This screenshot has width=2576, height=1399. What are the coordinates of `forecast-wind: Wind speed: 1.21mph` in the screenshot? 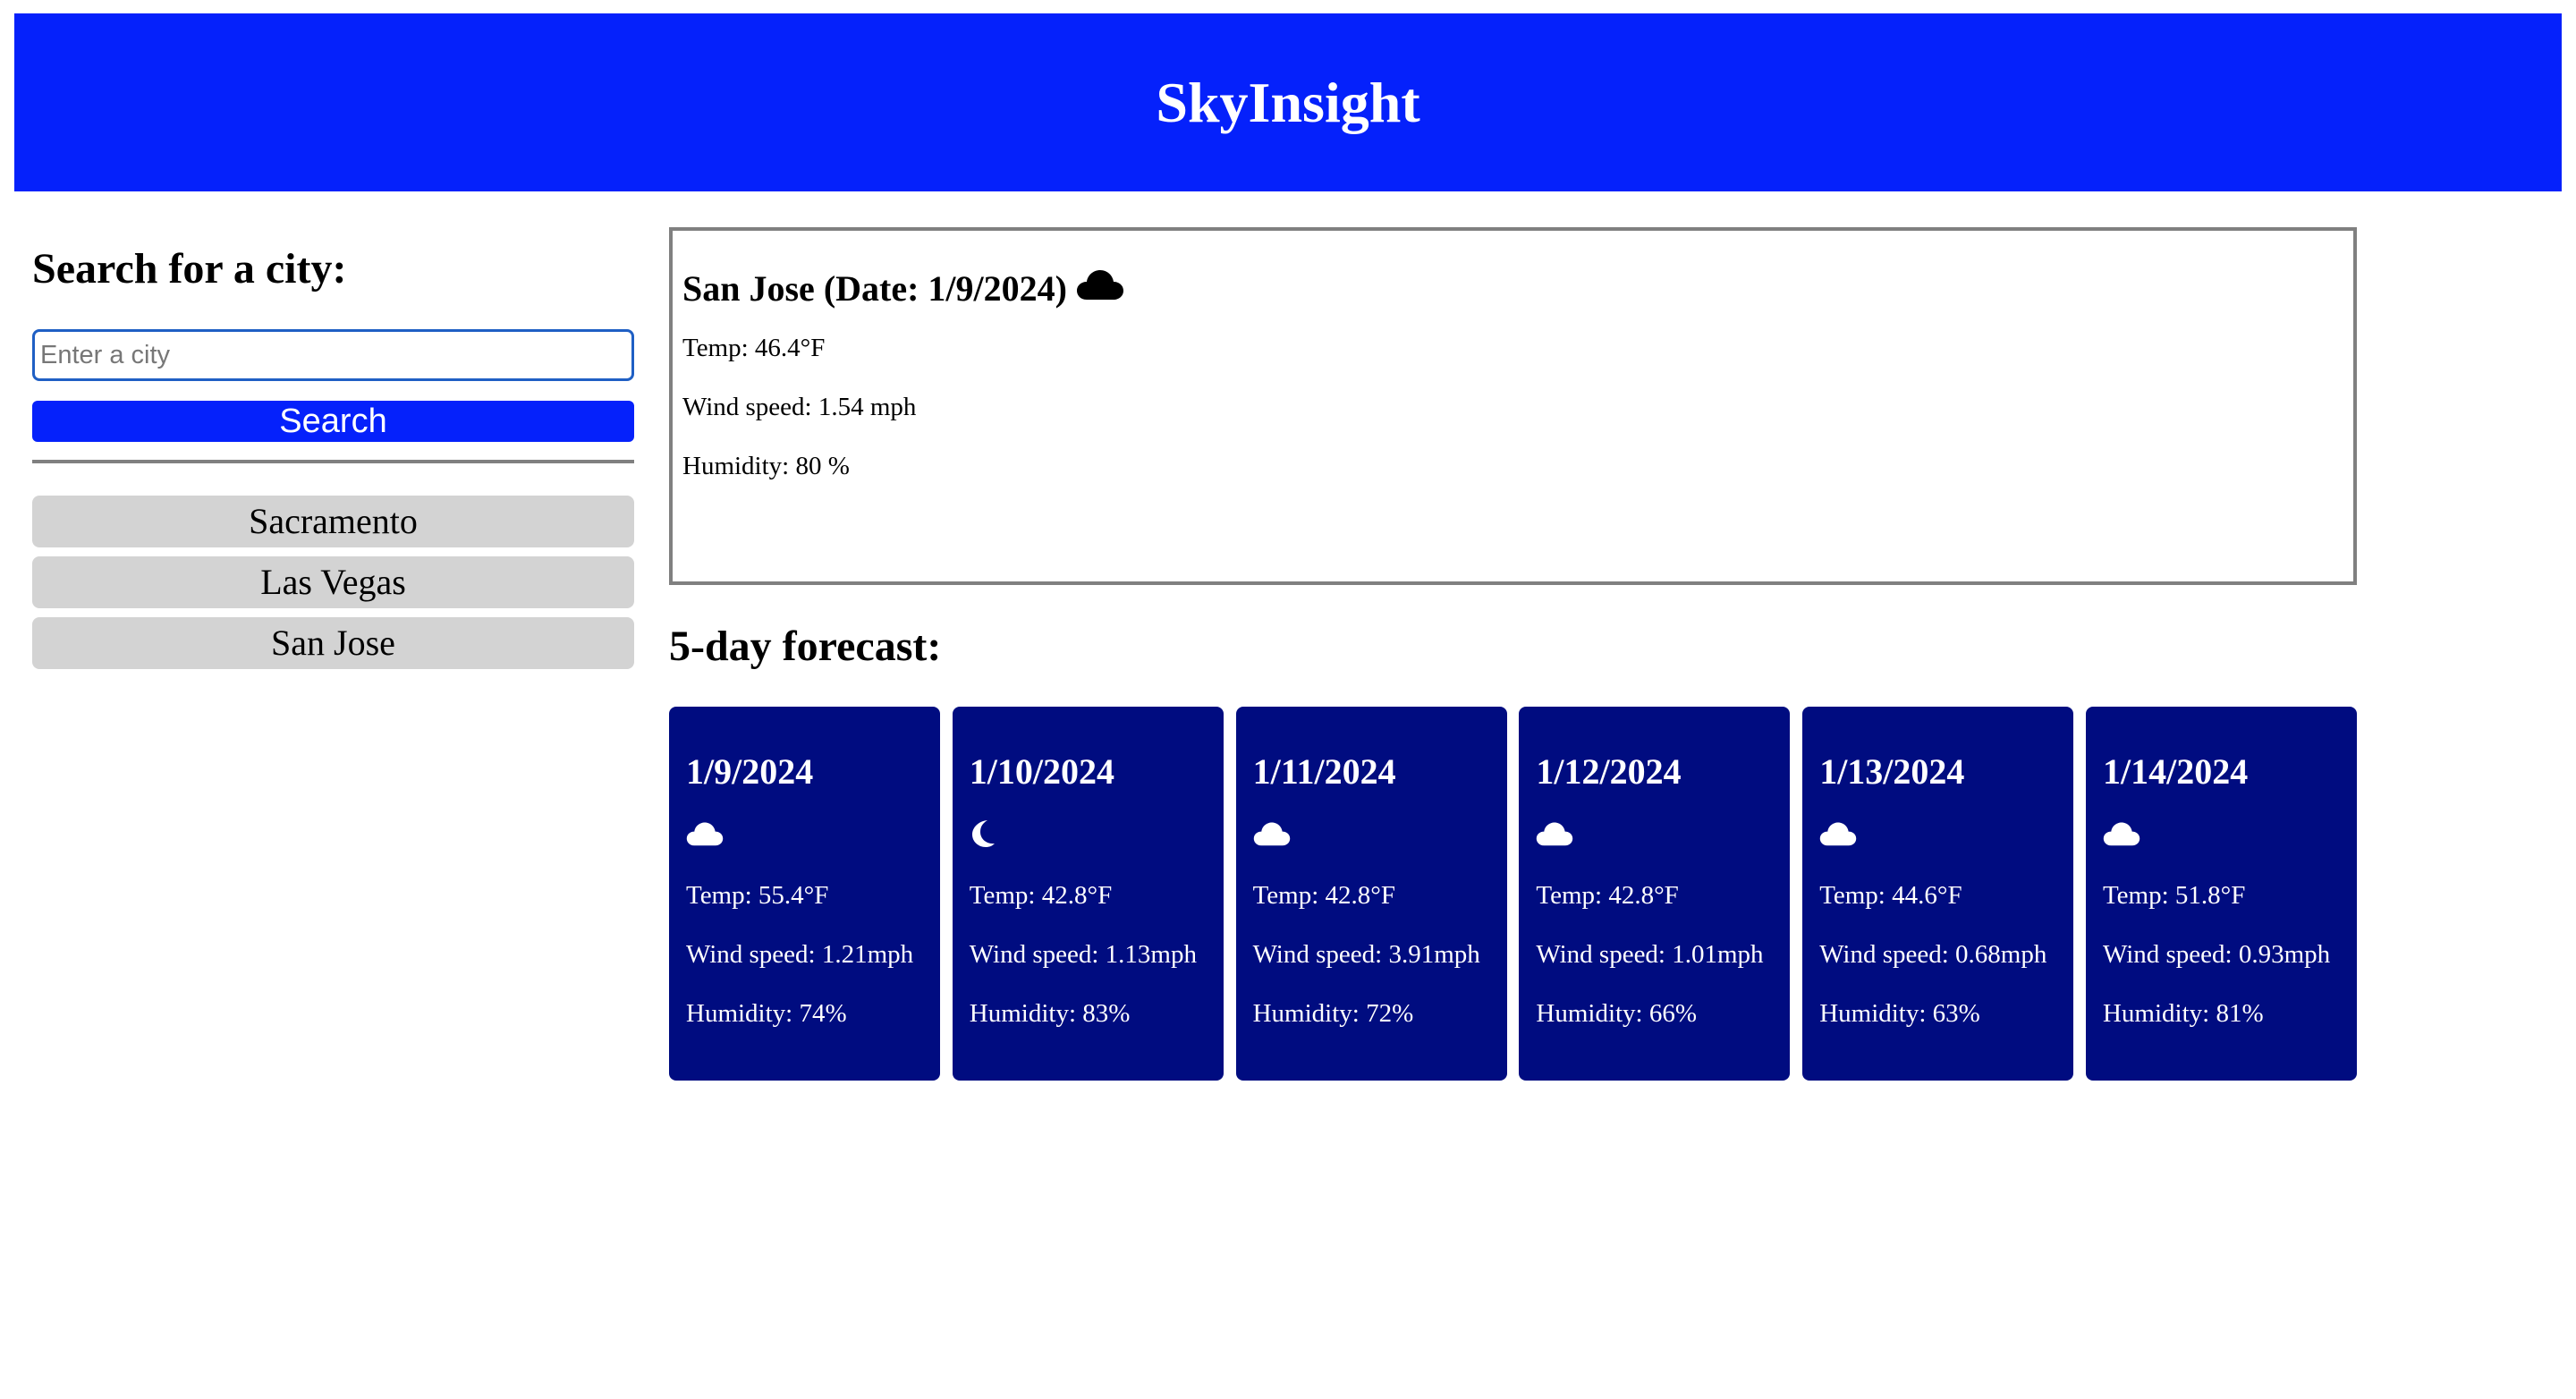 It's located at (800, 954).